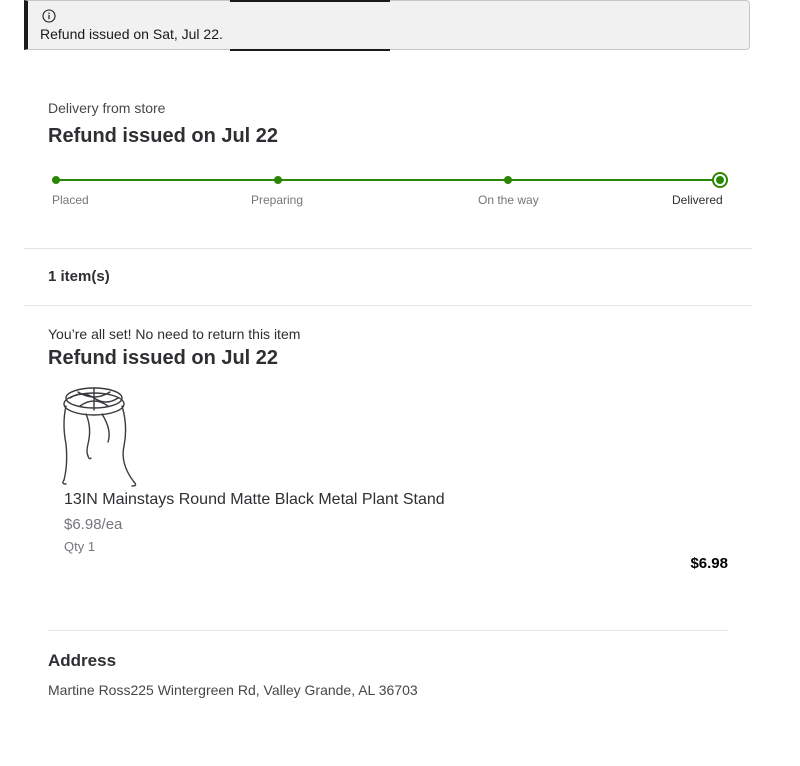 The image size is (800, 766). Describe the element at coordinates (80, 546) in the screenshot. I see `product-quantity: Qty 1` at that location.